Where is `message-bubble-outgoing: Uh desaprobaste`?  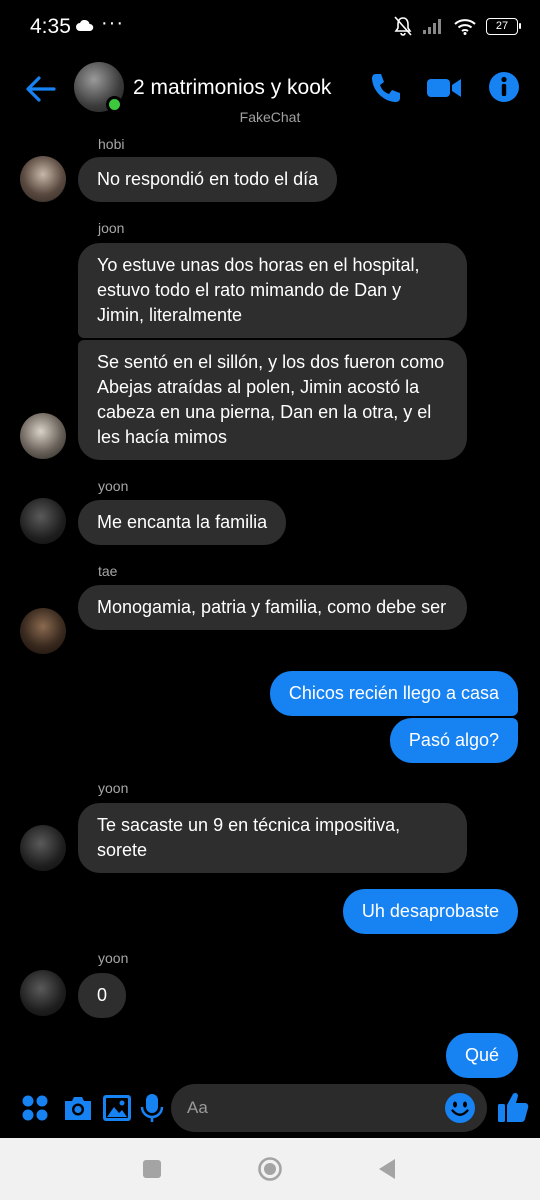 message-bubble-outgoing: Uh desaprobaste is located at coordinates (430, 911).